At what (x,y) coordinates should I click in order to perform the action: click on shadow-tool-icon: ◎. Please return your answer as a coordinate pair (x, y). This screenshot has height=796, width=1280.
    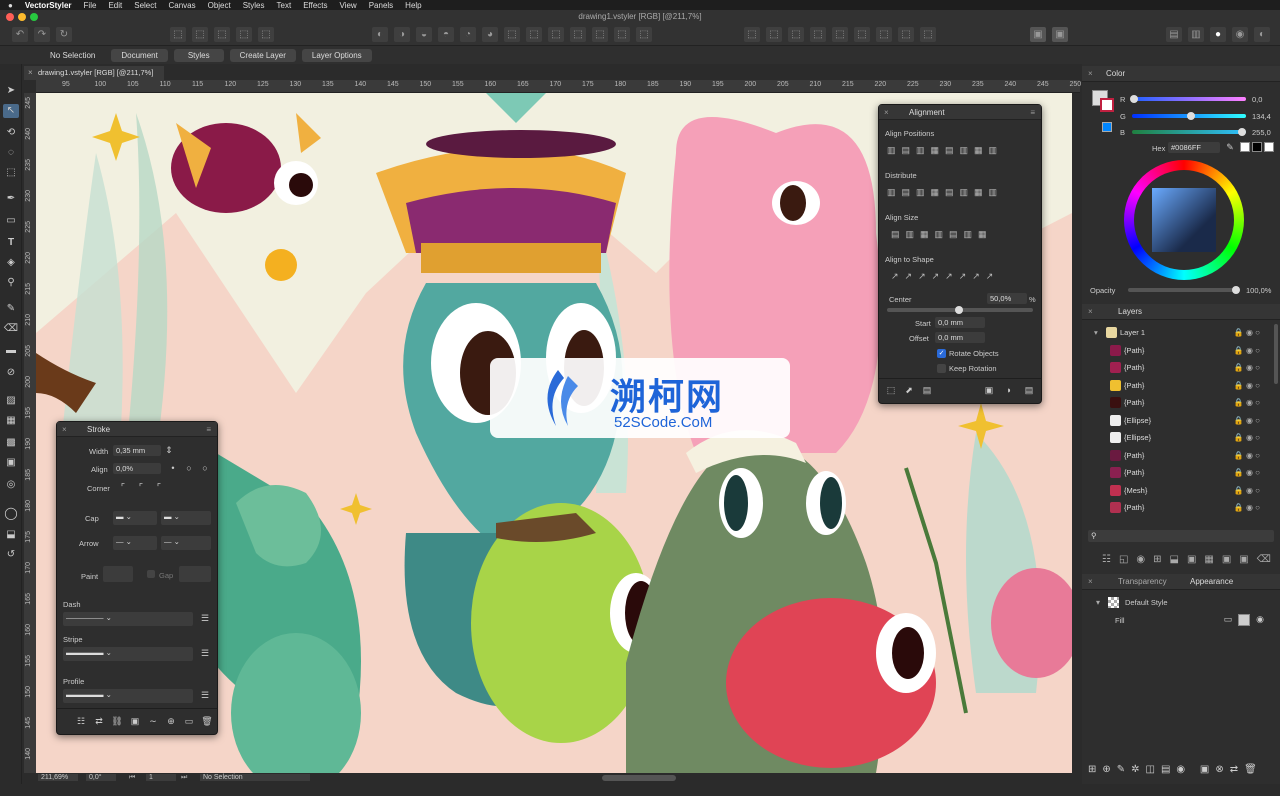
    Looking at the image, I should click on (11, 485).